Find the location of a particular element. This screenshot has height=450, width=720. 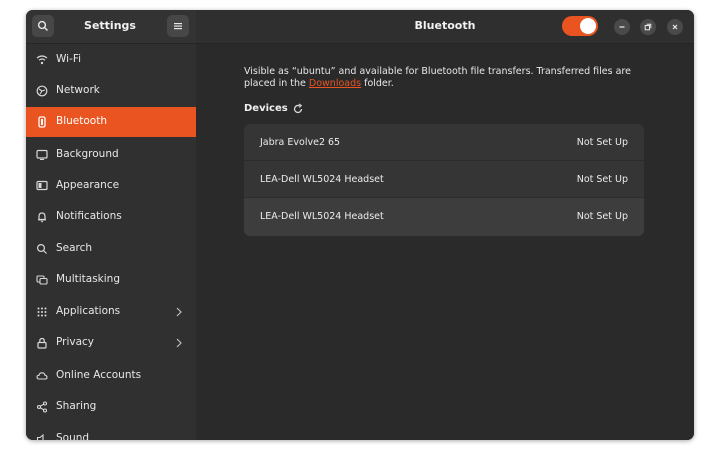

sidebar-item-appearance: Appearance is located at coordinates (111, 186).